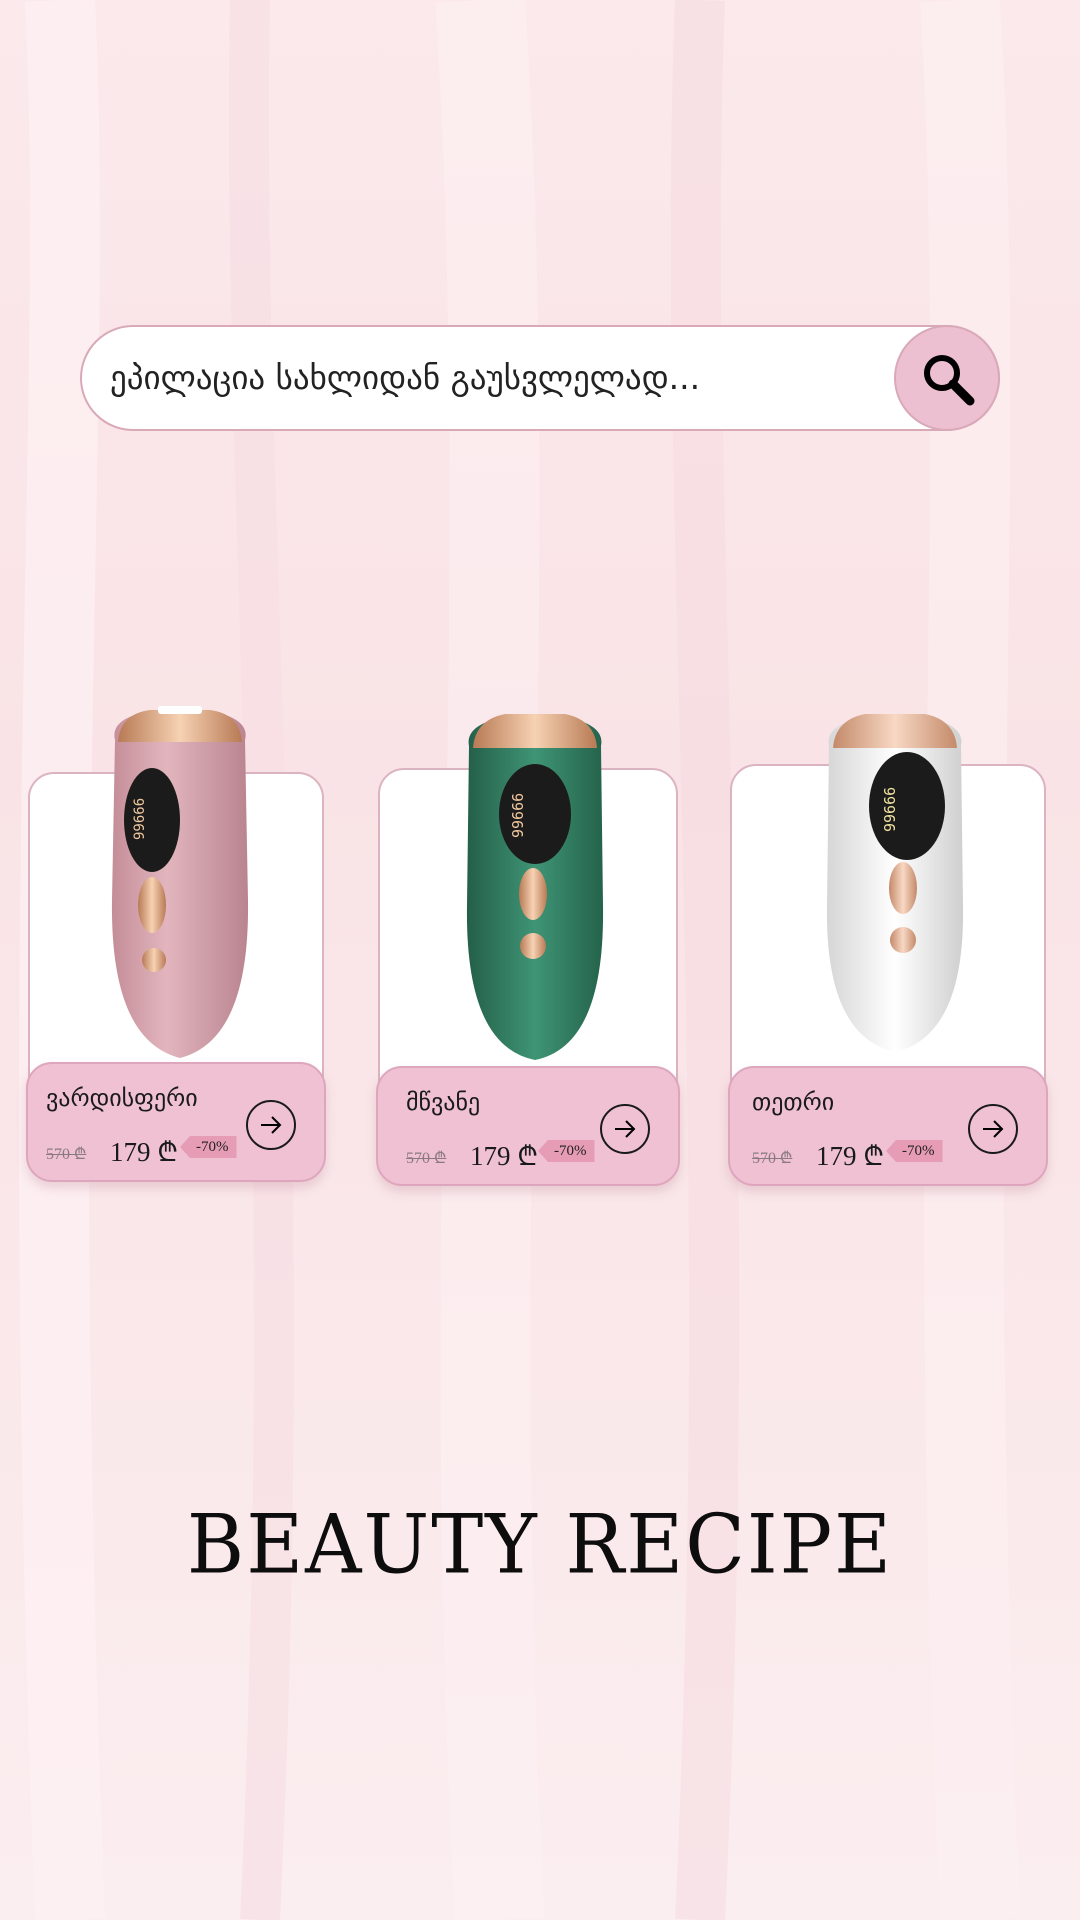  I want to click on product-name: თეთრი, so click(793, 1102).